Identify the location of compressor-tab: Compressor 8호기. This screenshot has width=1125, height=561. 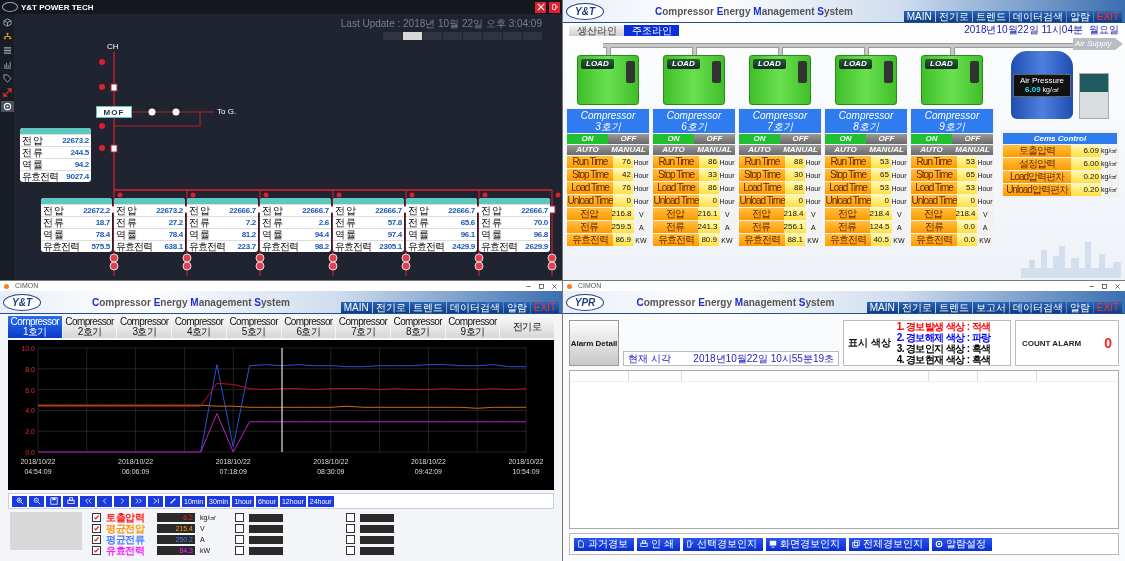
(417, 327).